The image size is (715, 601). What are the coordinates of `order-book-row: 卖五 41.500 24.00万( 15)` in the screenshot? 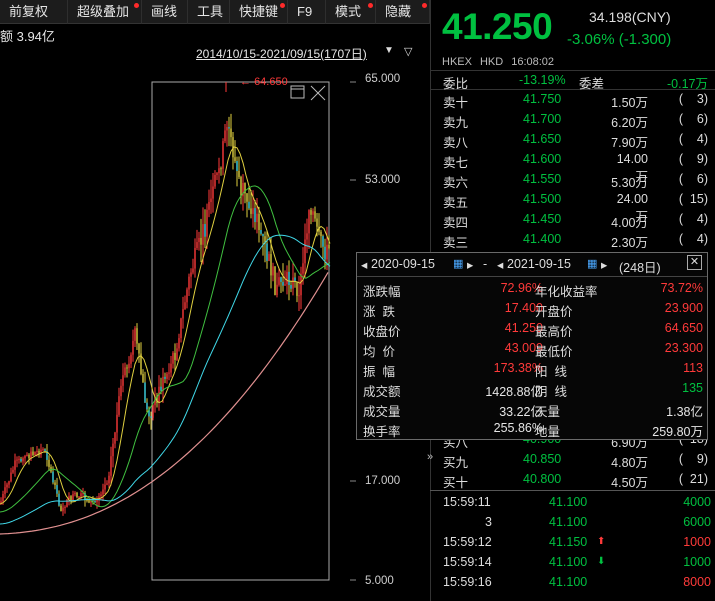 It's located at (573, 207).